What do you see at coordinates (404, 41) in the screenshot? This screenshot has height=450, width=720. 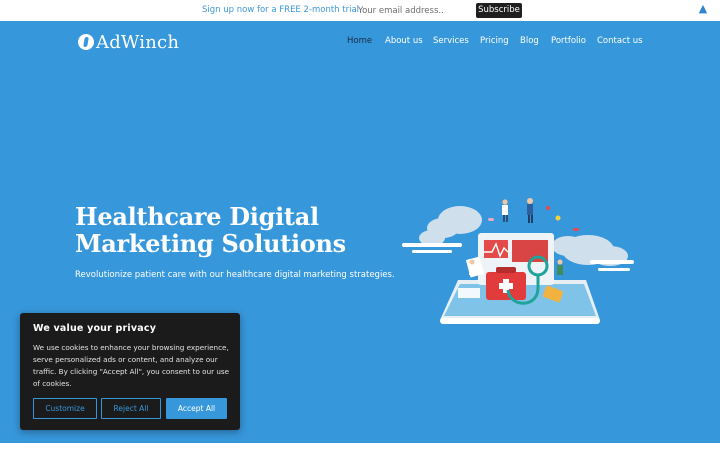 I see `nav-item-about-us: About us` at bounding box center [404, 41].